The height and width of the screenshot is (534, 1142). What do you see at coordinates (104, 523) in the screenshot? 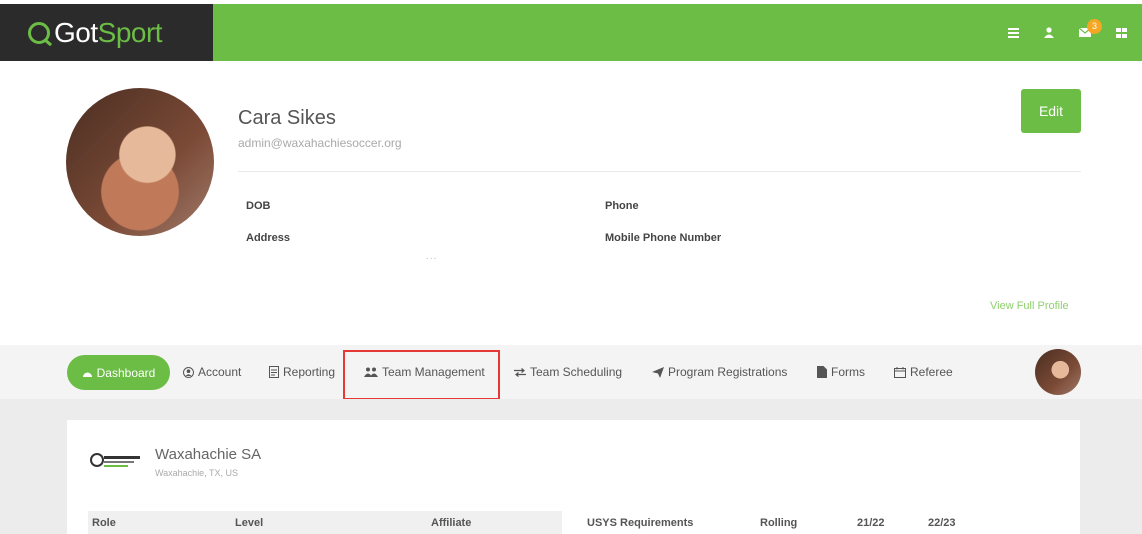
I see `col-role-header: Role` at bounding box center [104, 523].